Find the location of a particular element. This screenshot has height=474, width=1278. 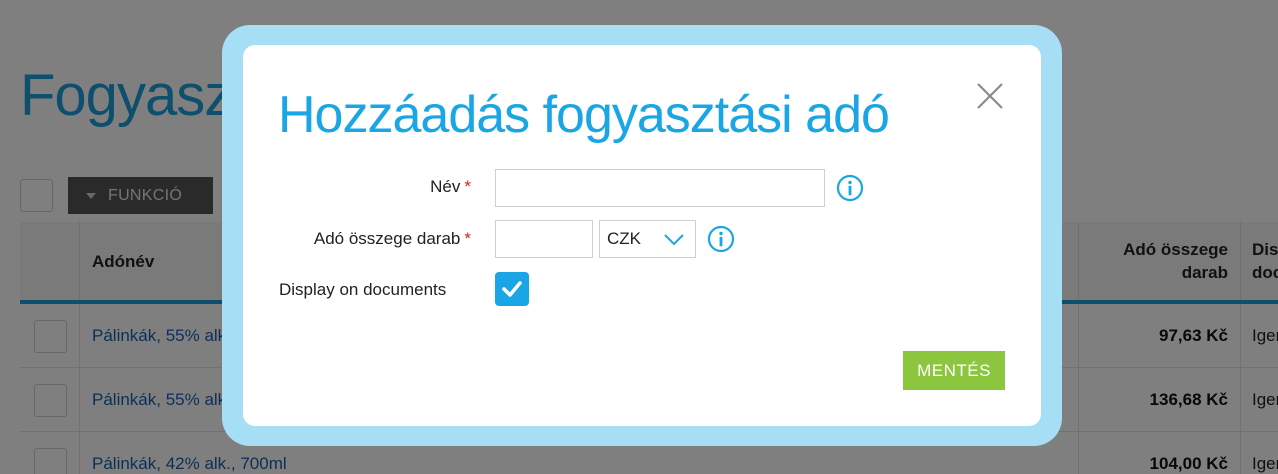

name-label: Név * is located at coordinates (450, 187).